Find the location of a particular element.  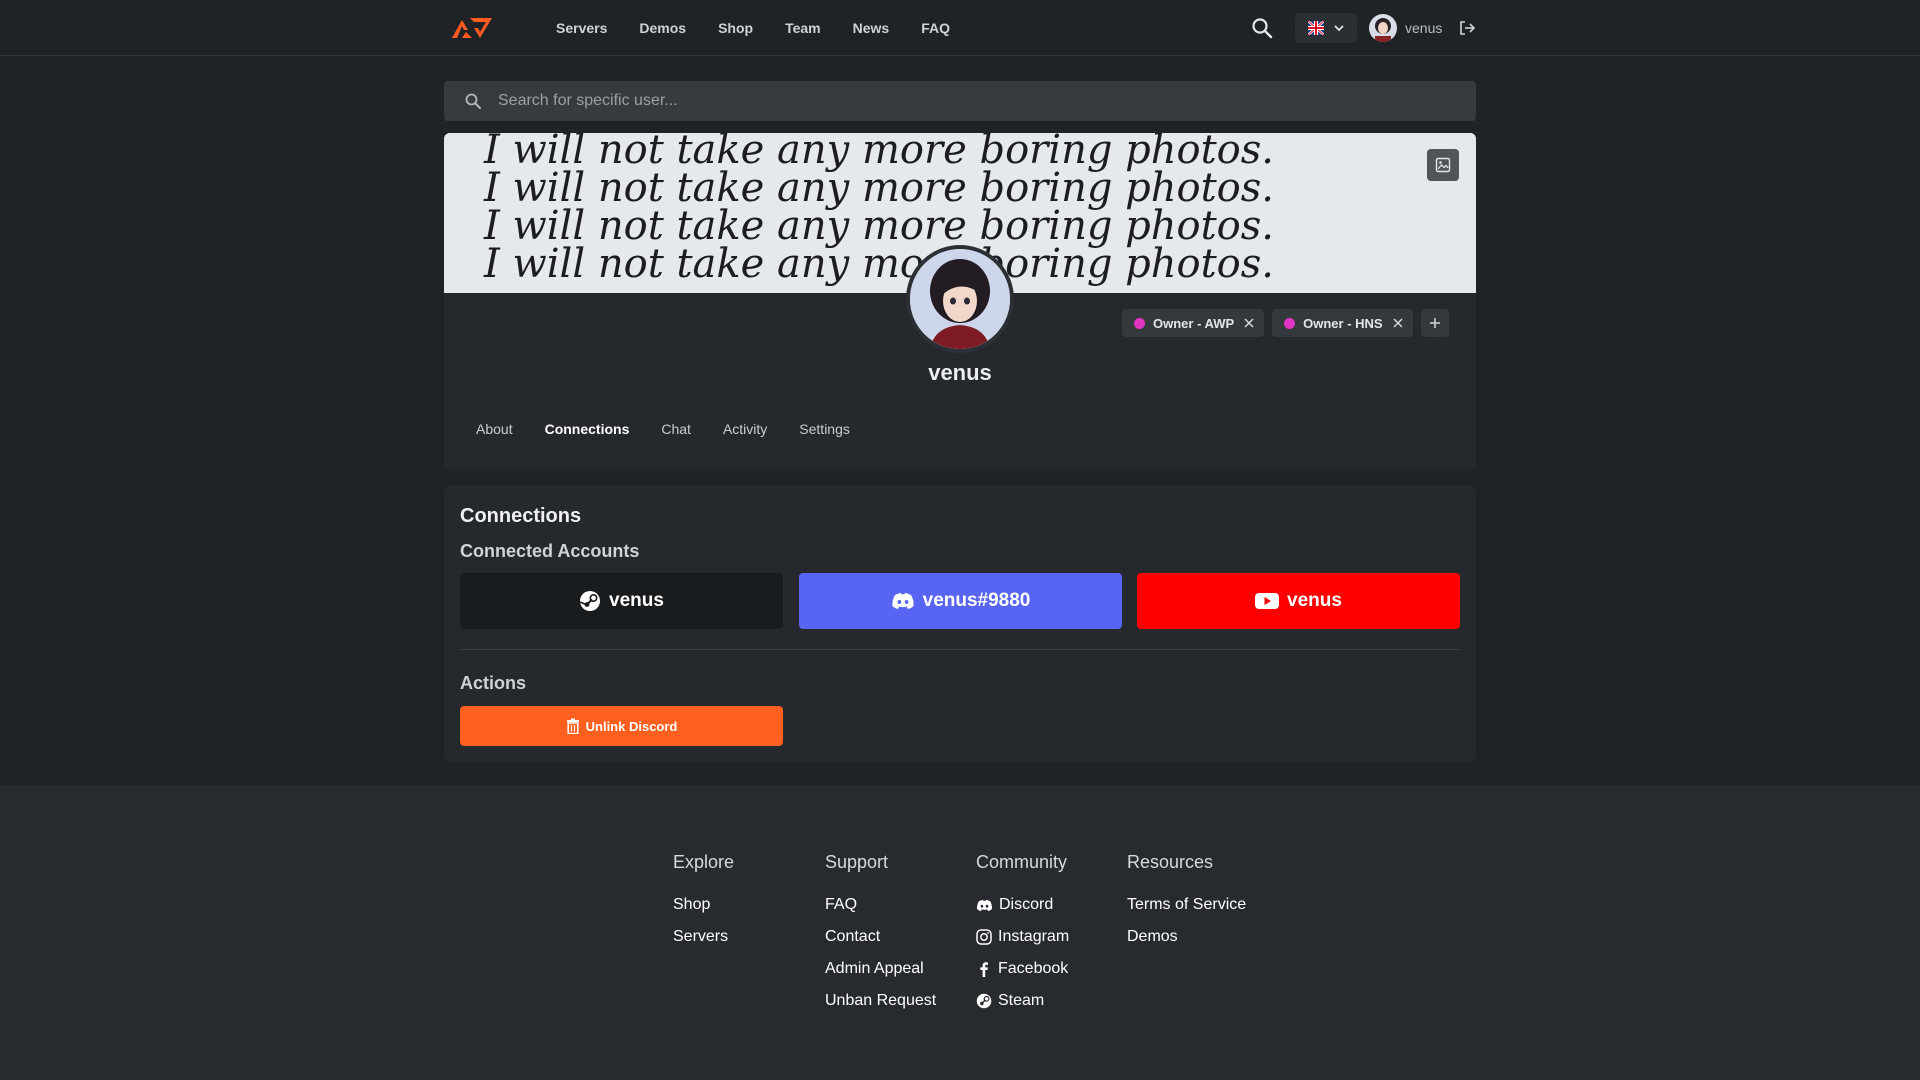

trash-icon is located at coordinates (572, 726).